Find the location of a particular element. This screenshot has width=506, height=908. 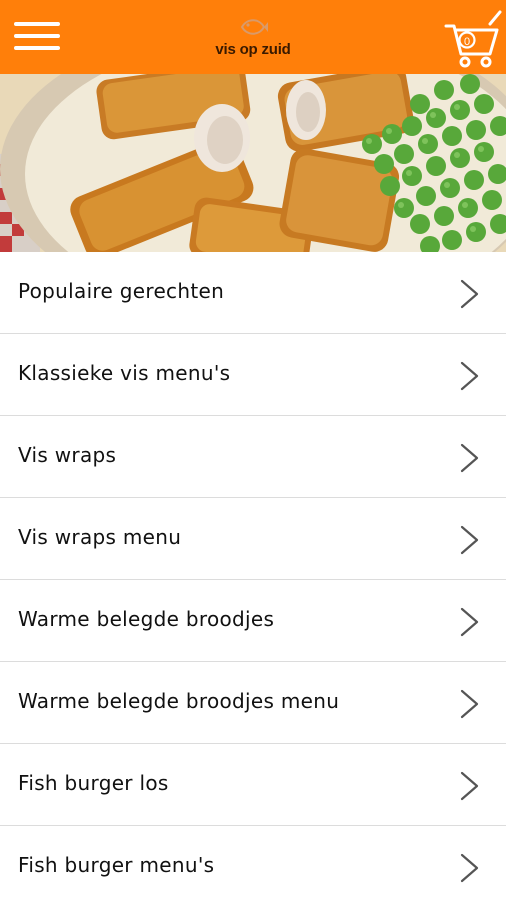

category-label: Warme belegde broodjes menu is located at coordinates (179, 701).